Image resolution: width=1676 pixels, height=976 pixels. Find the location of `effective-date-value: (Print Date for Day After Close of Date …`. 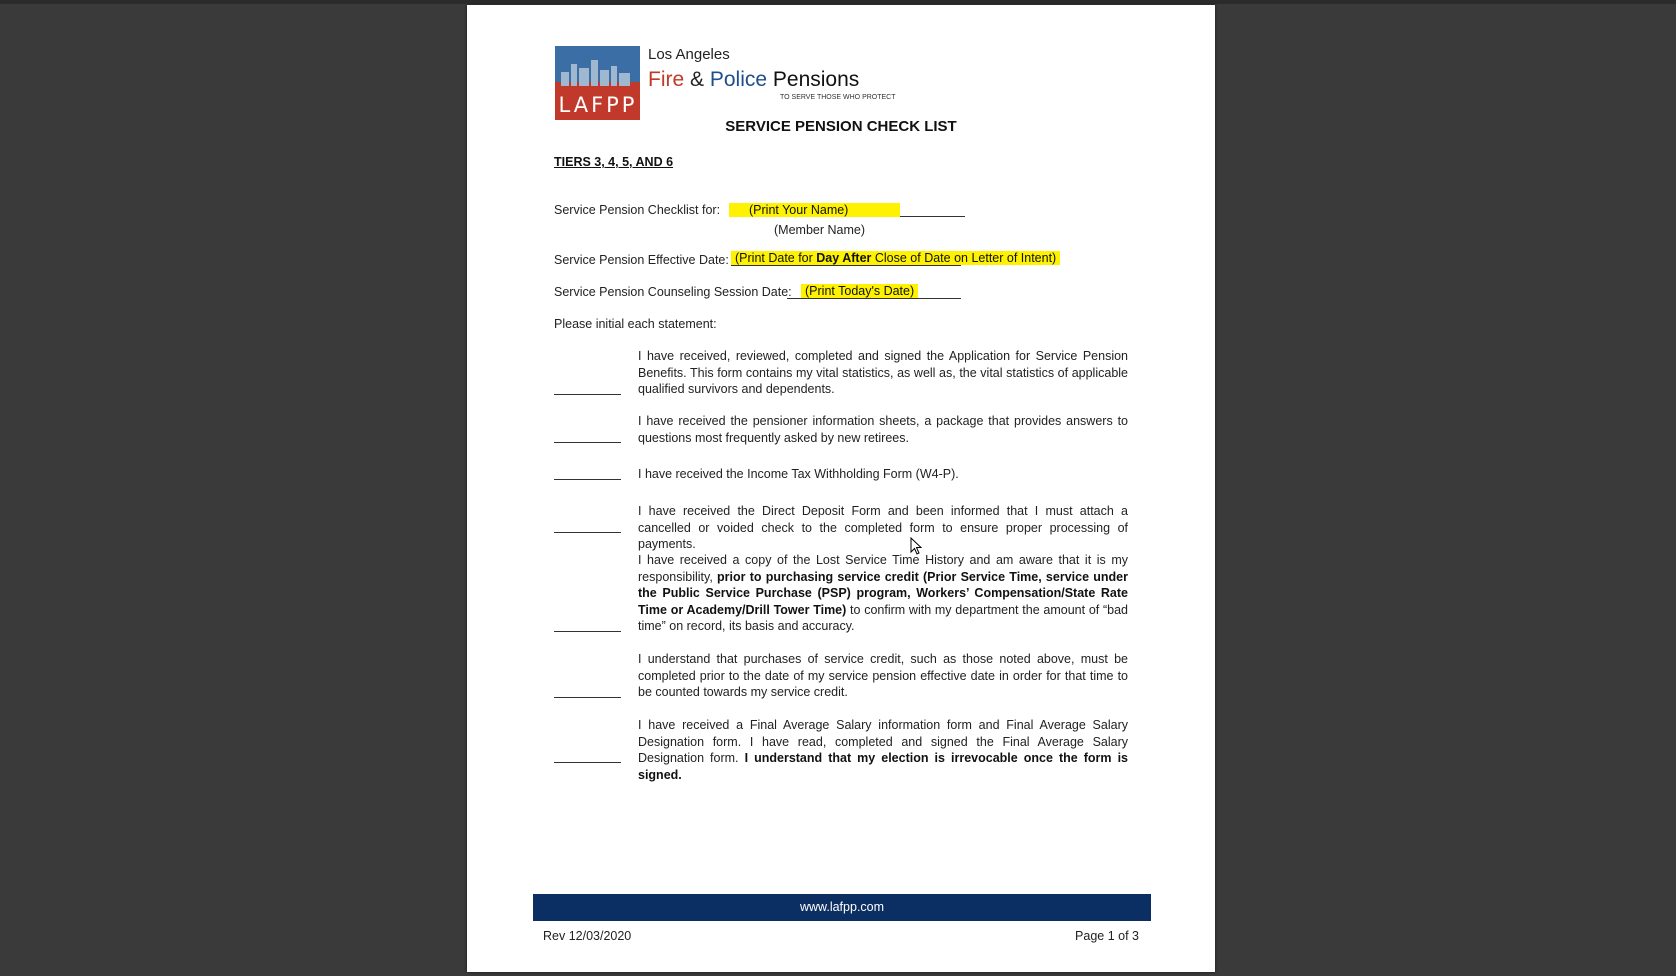

effective-date-value: (Print Date for Day After Close of Date … is located at coordinates (896, 258).